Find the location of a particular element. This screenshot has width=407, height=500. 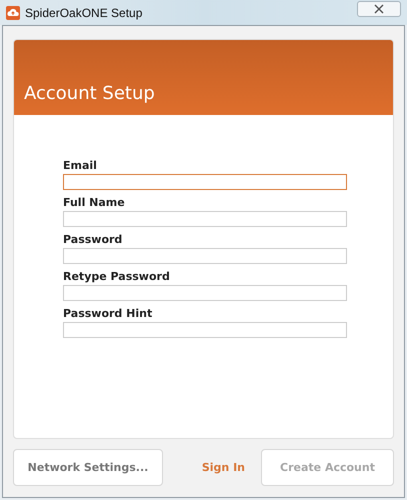

close-button is located at coordinates (379, 8).